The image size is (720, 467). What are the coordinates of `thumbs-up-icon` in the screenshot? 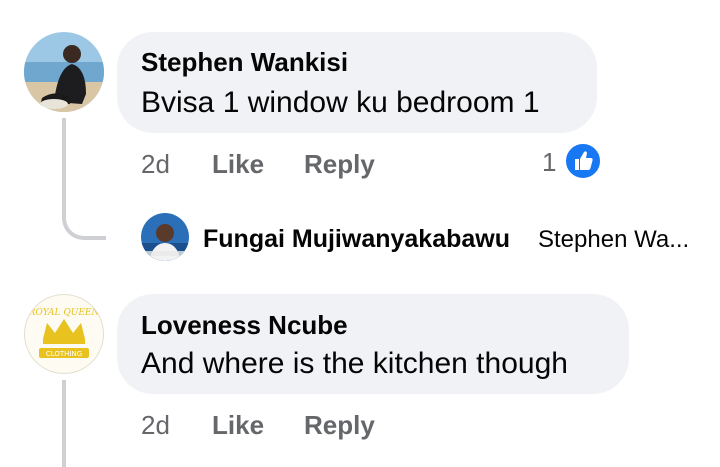 It's located at (583, 161).